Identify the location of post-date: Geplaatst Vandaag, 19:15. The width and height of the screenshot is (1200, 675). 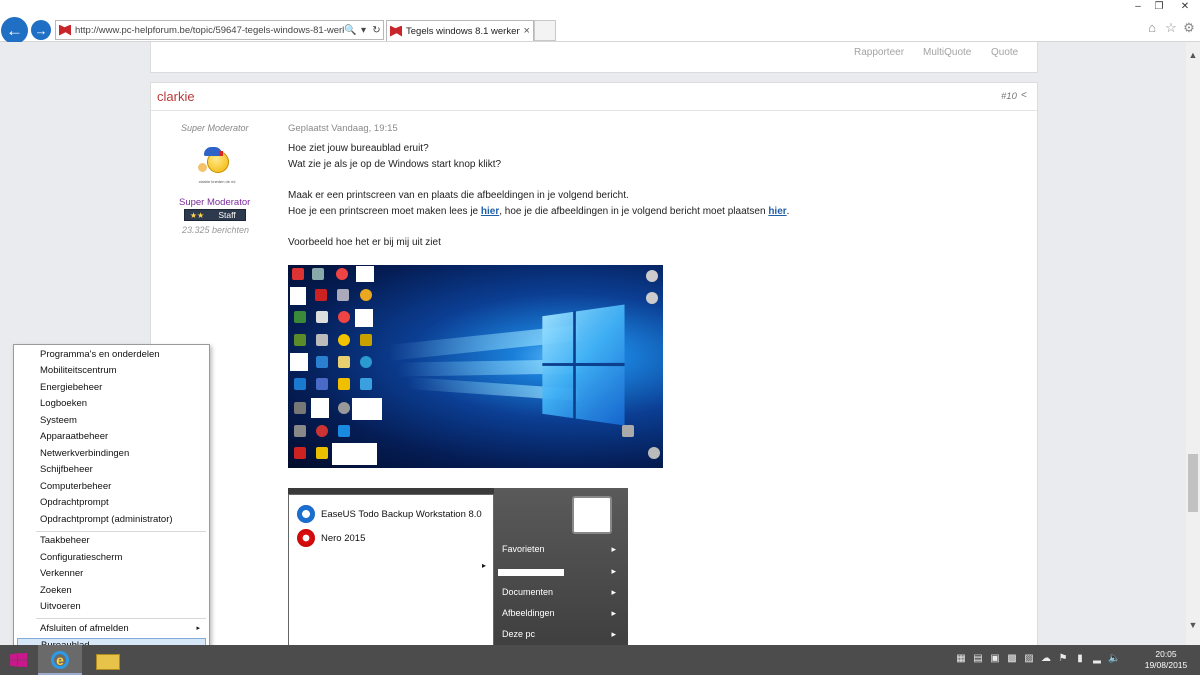
(343, 128).